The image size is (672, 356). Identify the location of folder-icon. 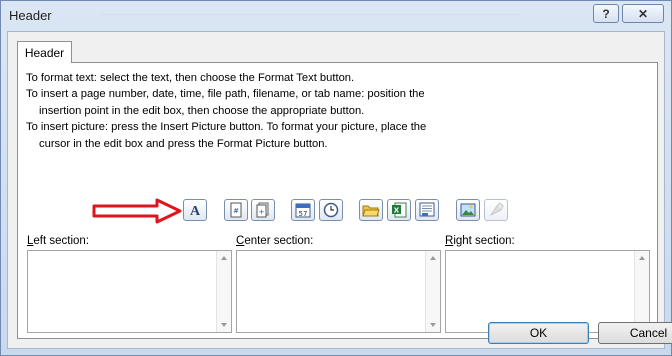
(371, 211).